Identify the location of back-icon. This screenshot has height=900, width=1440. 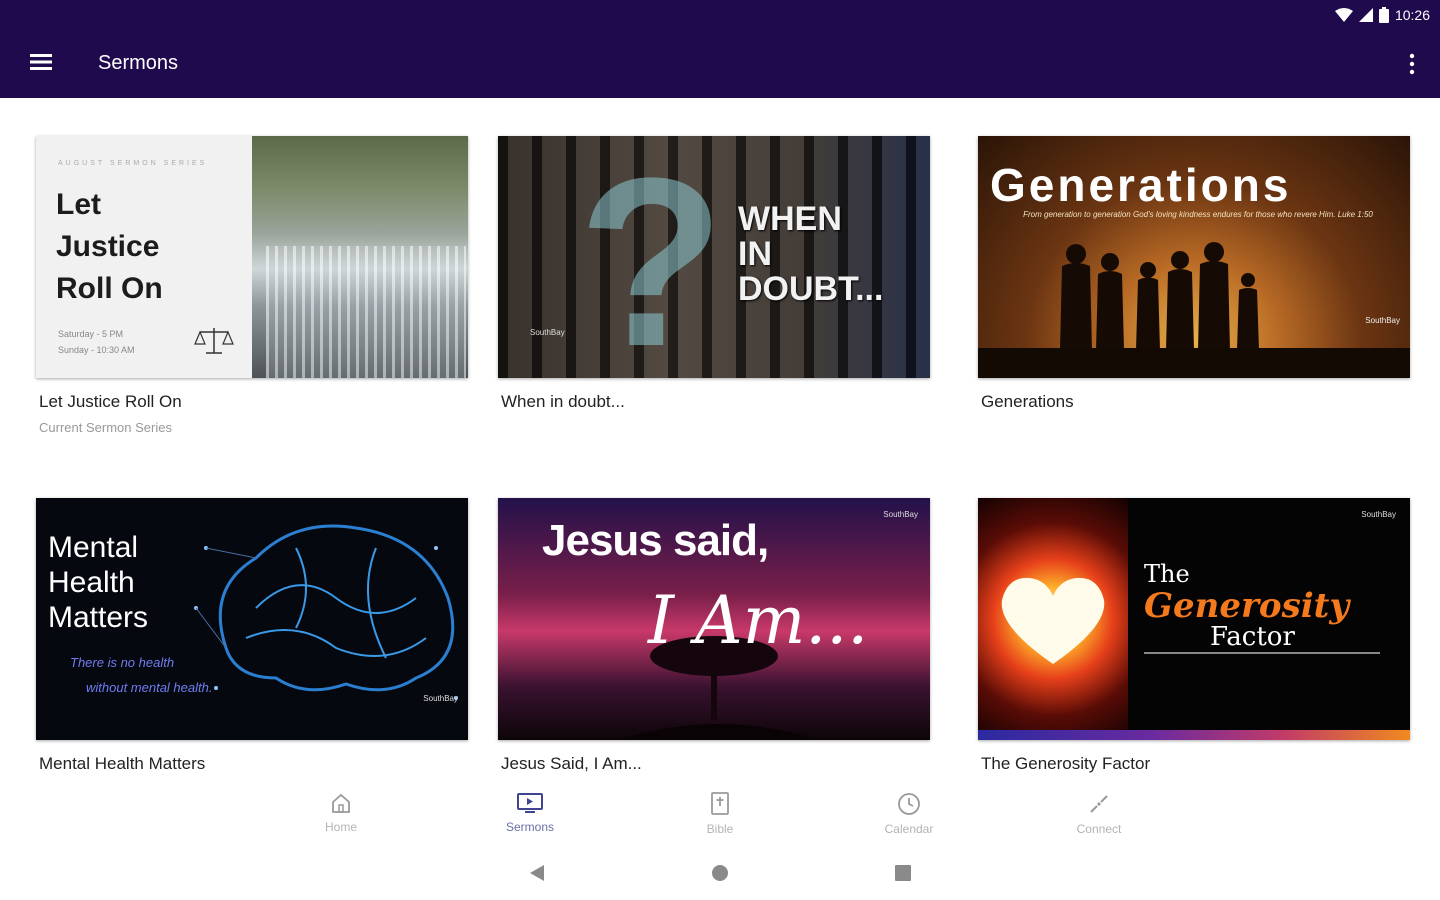
(537, 873).